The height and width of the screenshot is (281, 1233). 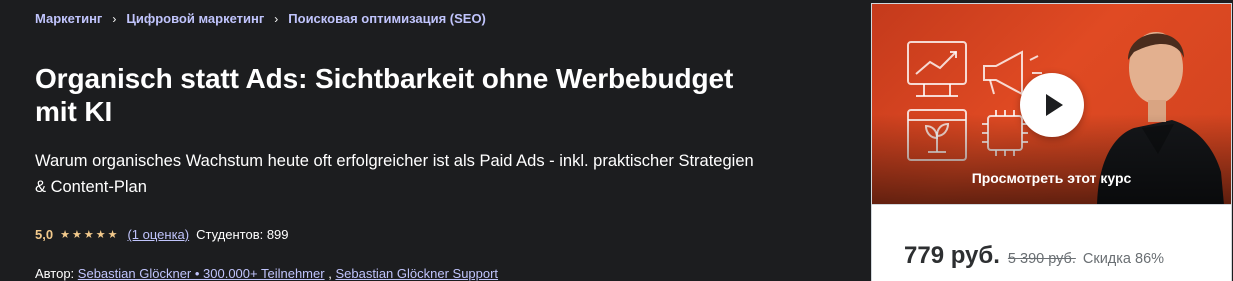 I want to click on author-prefix: Автор:, so click(x=55, y=273).